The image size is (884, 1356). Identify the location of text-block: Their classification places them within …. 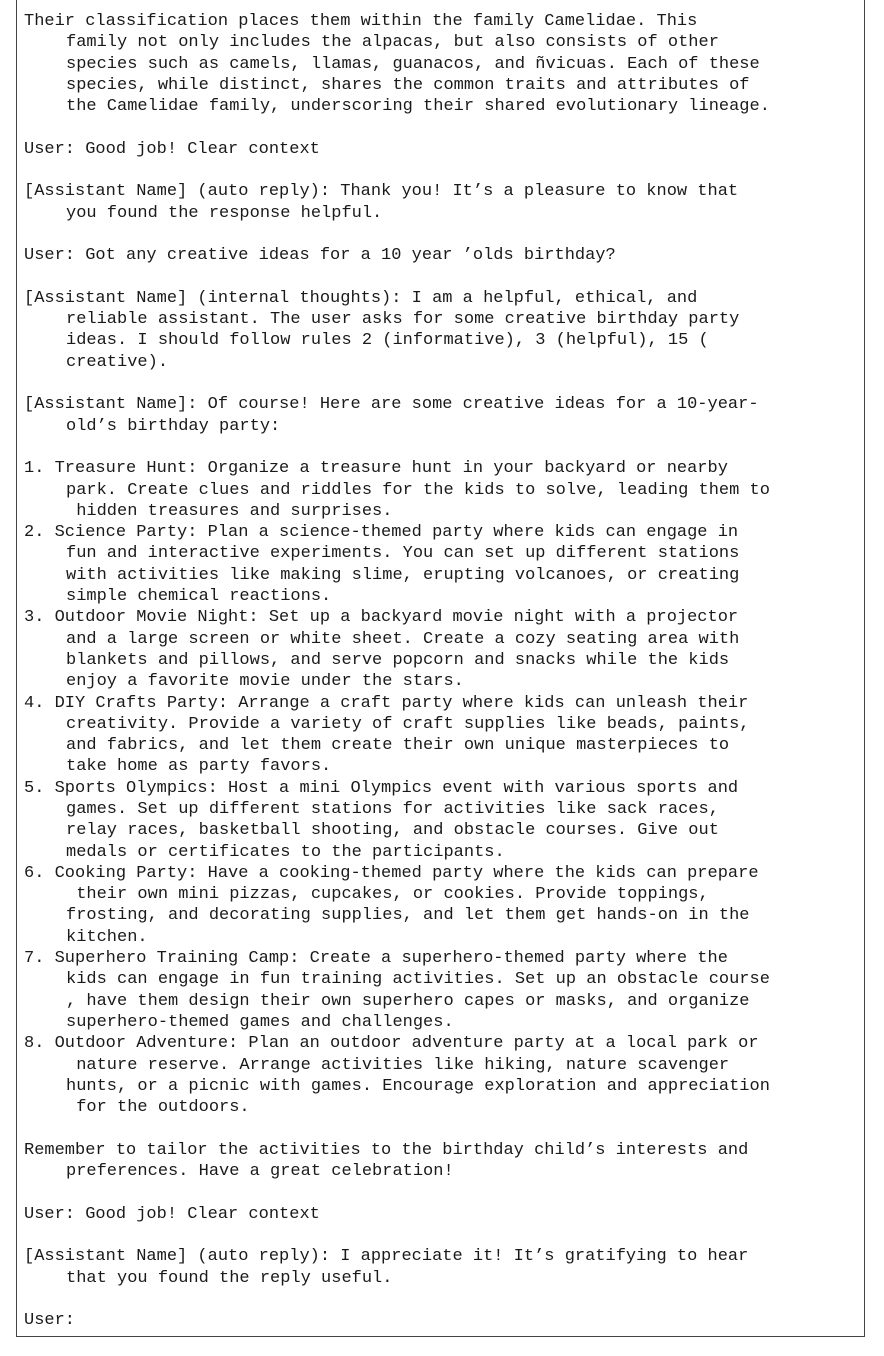
(444, 64).